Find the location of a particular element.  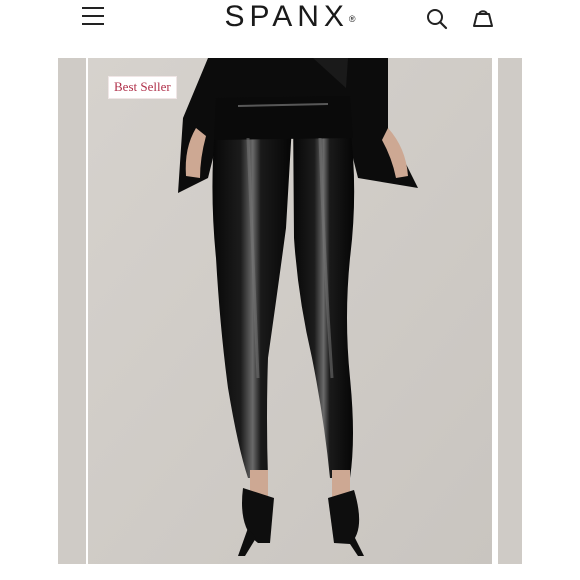

best-seller-badge: Best Seller is located at coordinates (142, 87).